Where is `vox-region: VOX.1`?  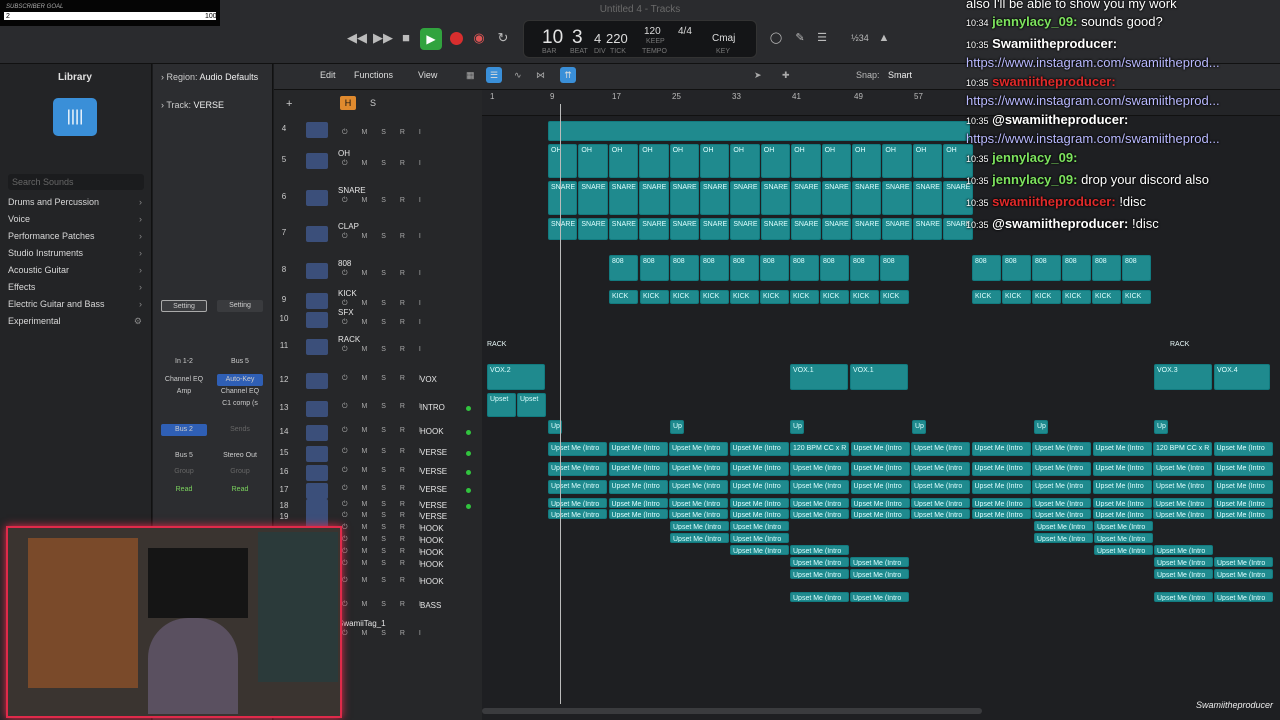
vox-region: VOX.1 is located at coordinates (819, 377).